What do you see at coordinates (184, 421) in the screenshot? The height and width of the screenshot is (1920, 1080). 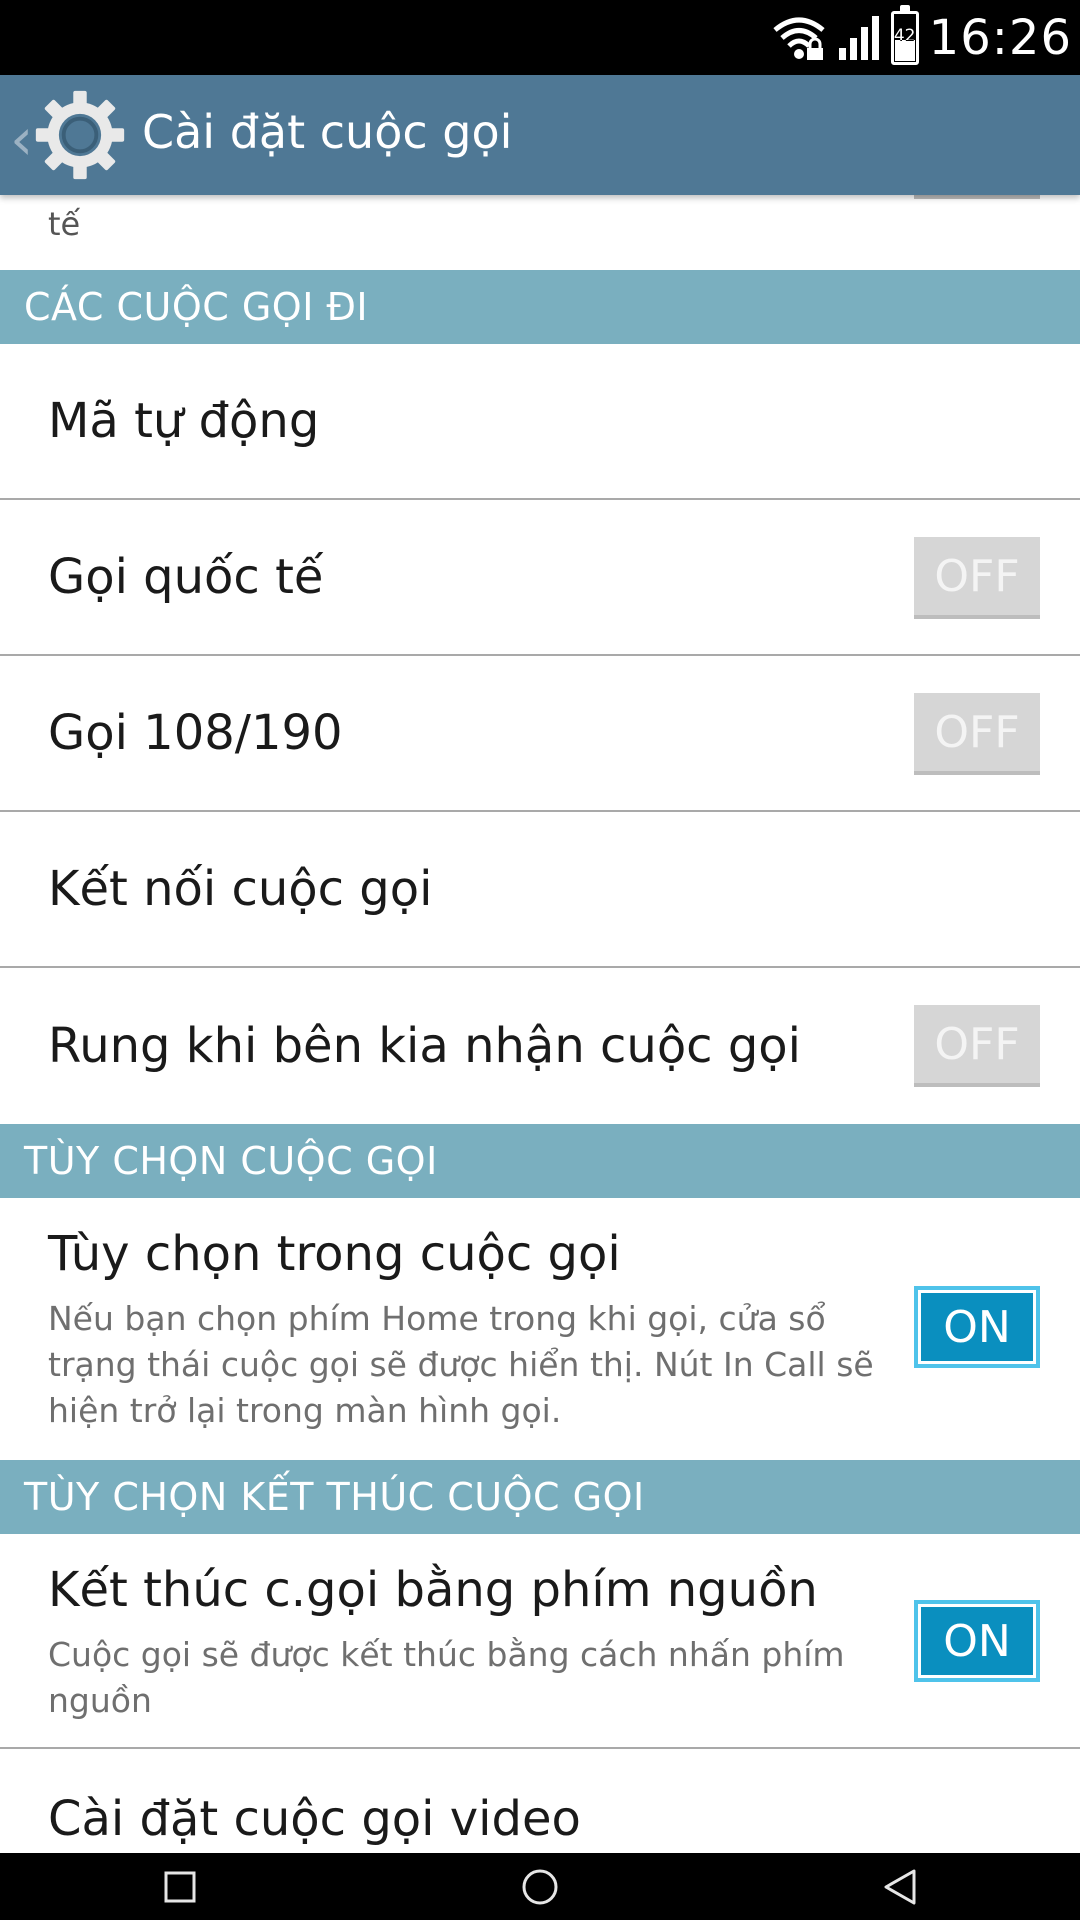 I see `setting-label: Mã tự động` at bounding box center [184, 421].